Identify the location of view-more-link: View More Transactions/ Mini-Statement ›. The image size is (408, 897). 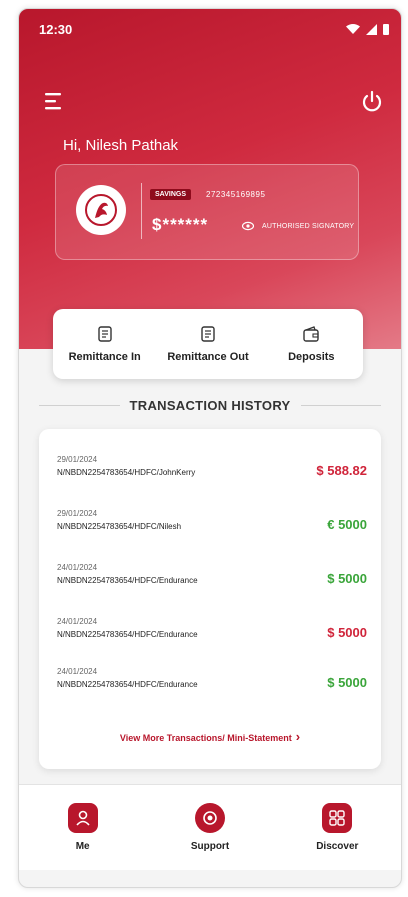
(210, 736).